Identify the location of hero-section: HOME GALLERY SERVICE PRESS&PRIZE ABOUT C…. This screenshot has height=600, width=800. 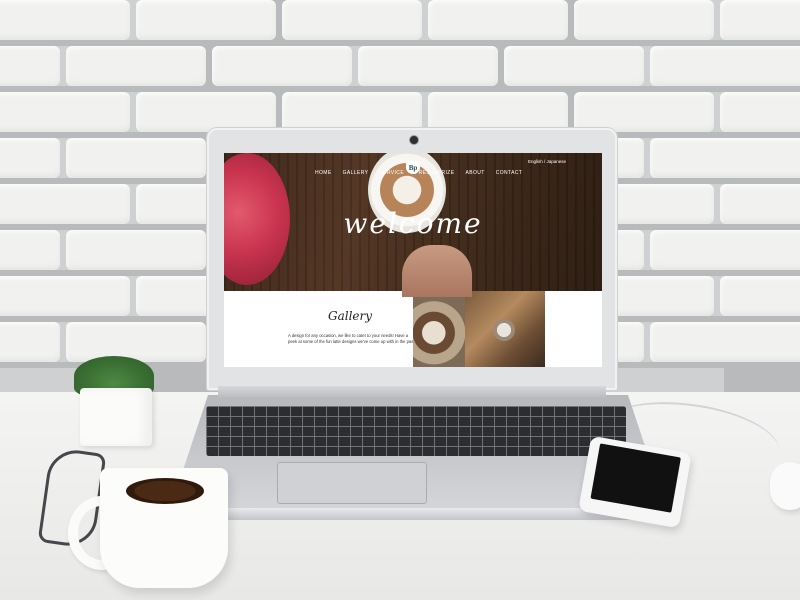
(413, 225).